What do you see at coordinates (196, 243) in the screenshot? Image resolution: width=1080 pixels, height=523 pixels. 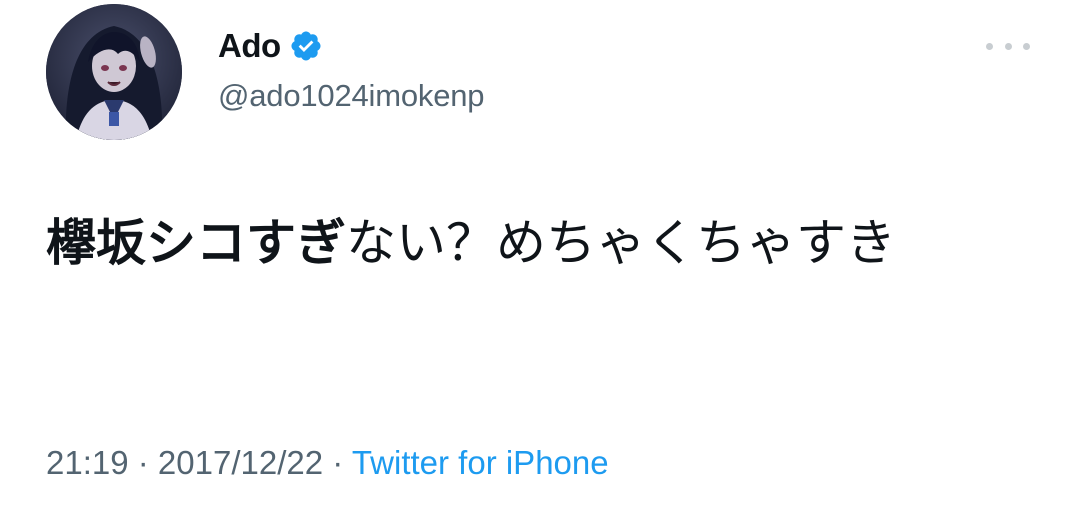 I see `tweet-text-bold: 欅坂シコすぎ` at bounding box center [196, 243].